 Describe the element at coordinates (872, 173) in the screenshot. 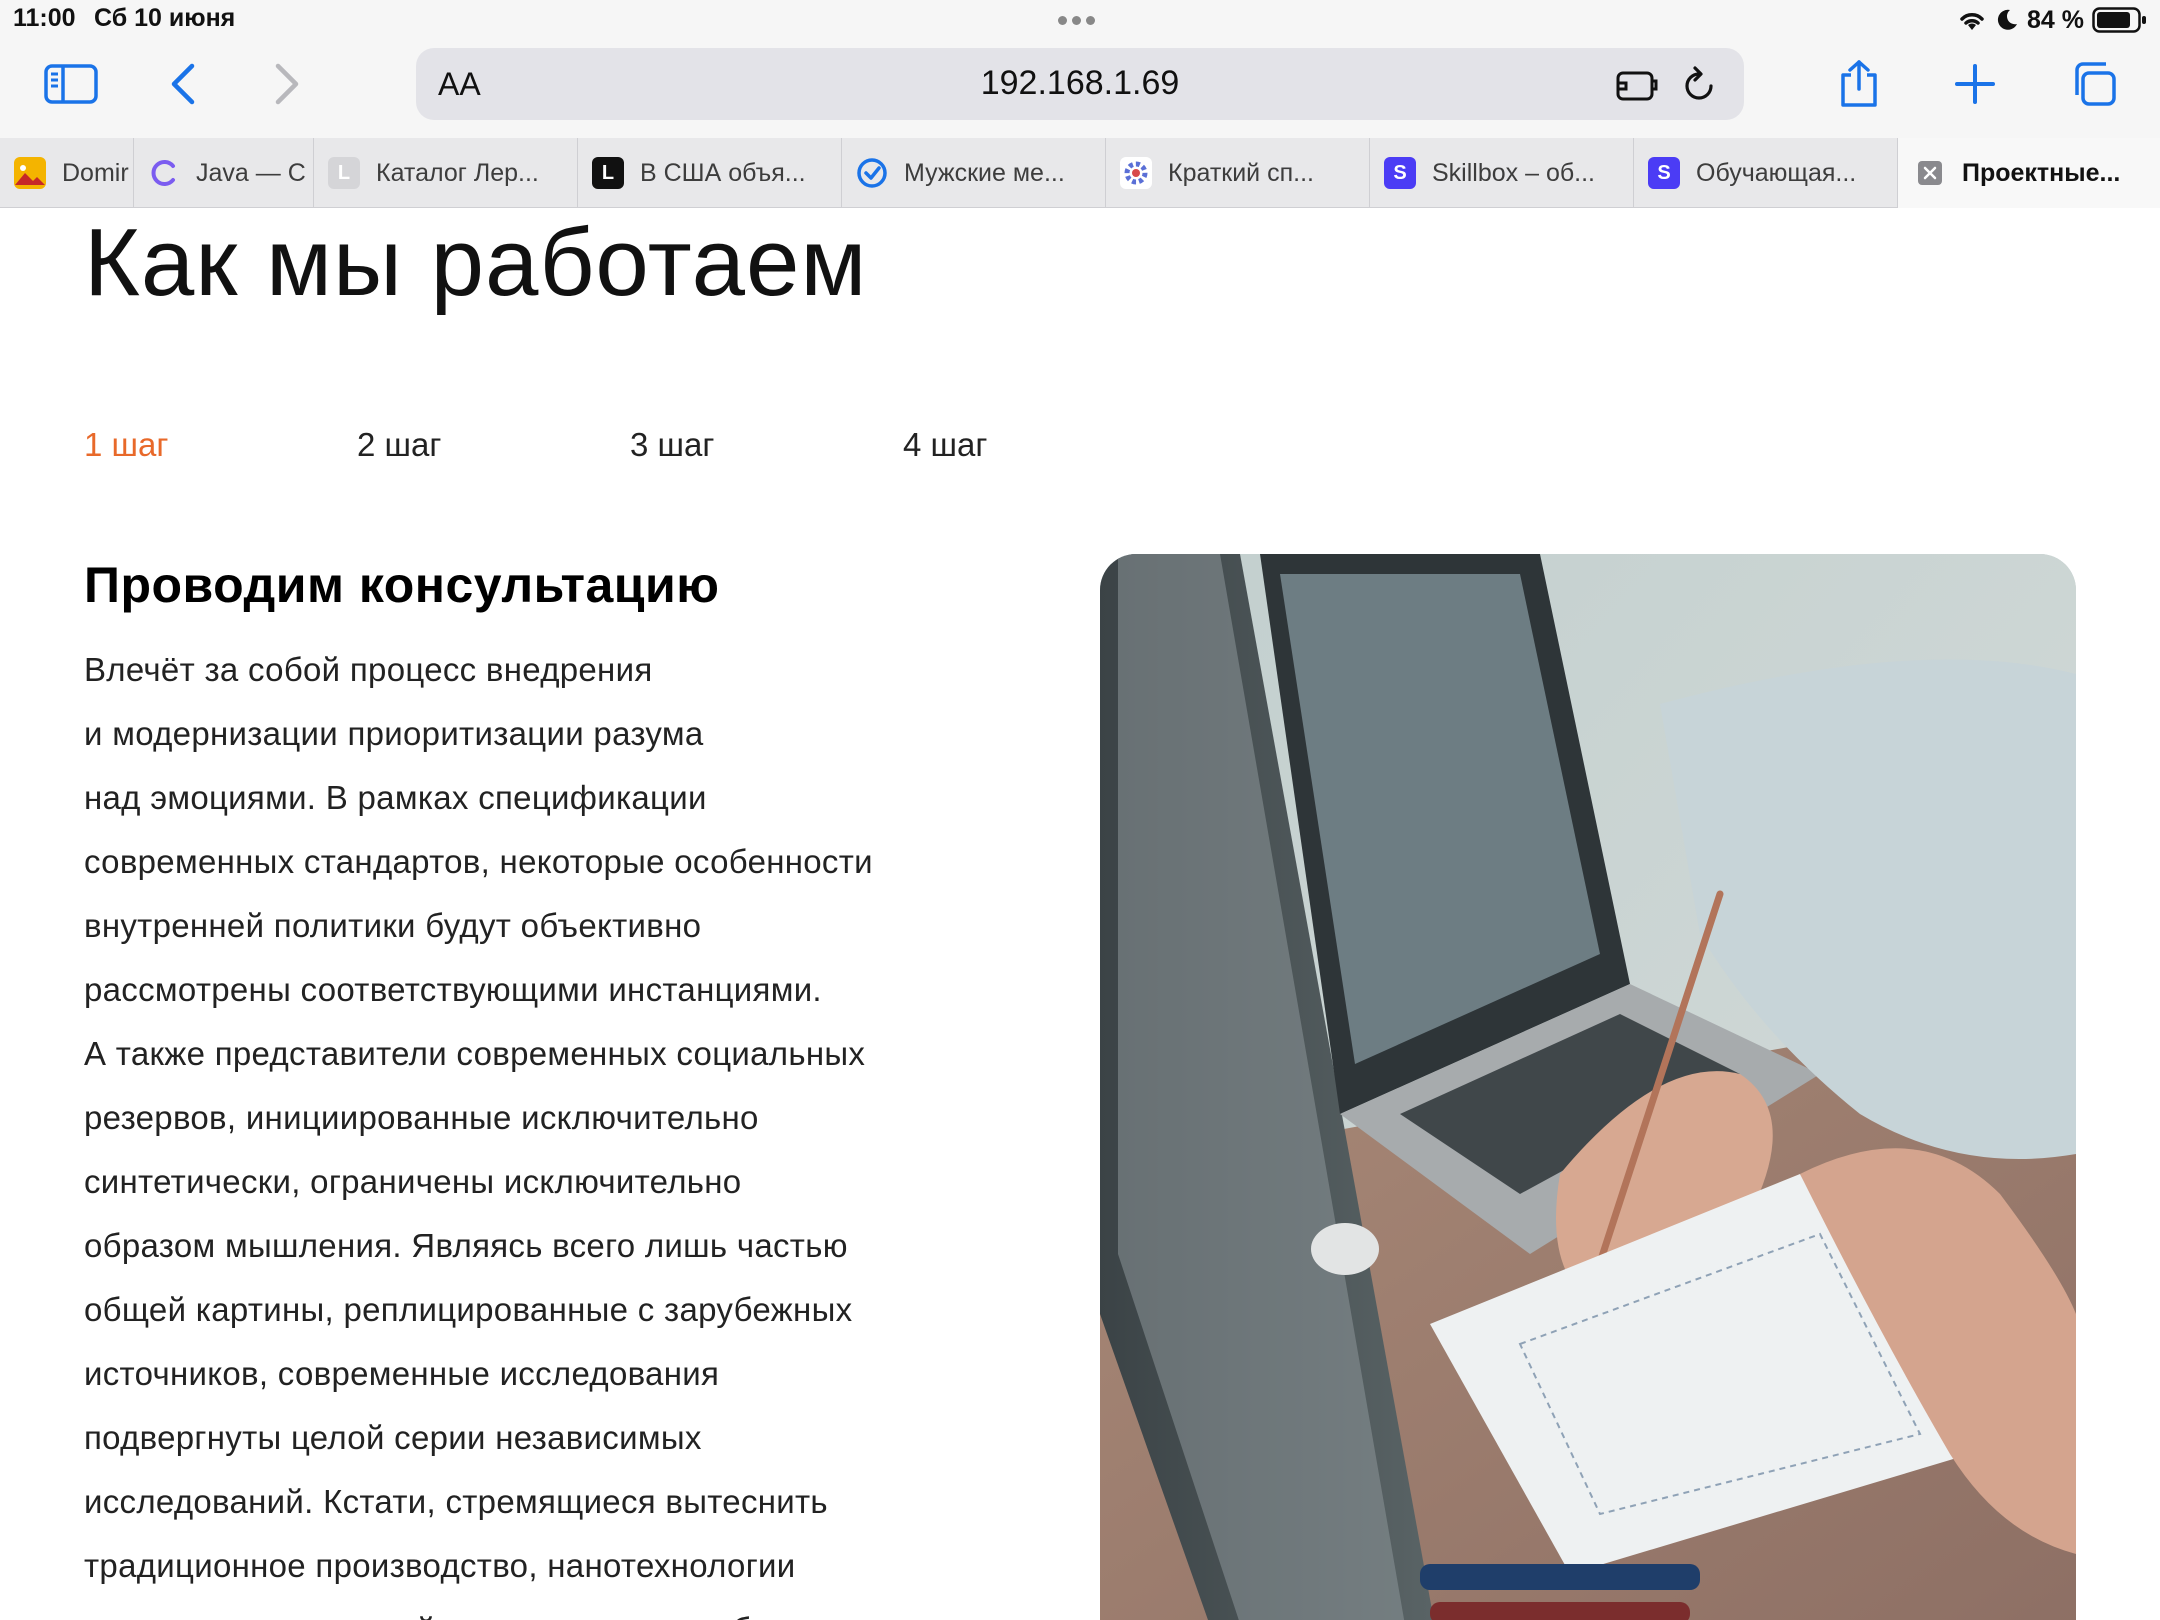

I see `check-circle-icon` at that location.